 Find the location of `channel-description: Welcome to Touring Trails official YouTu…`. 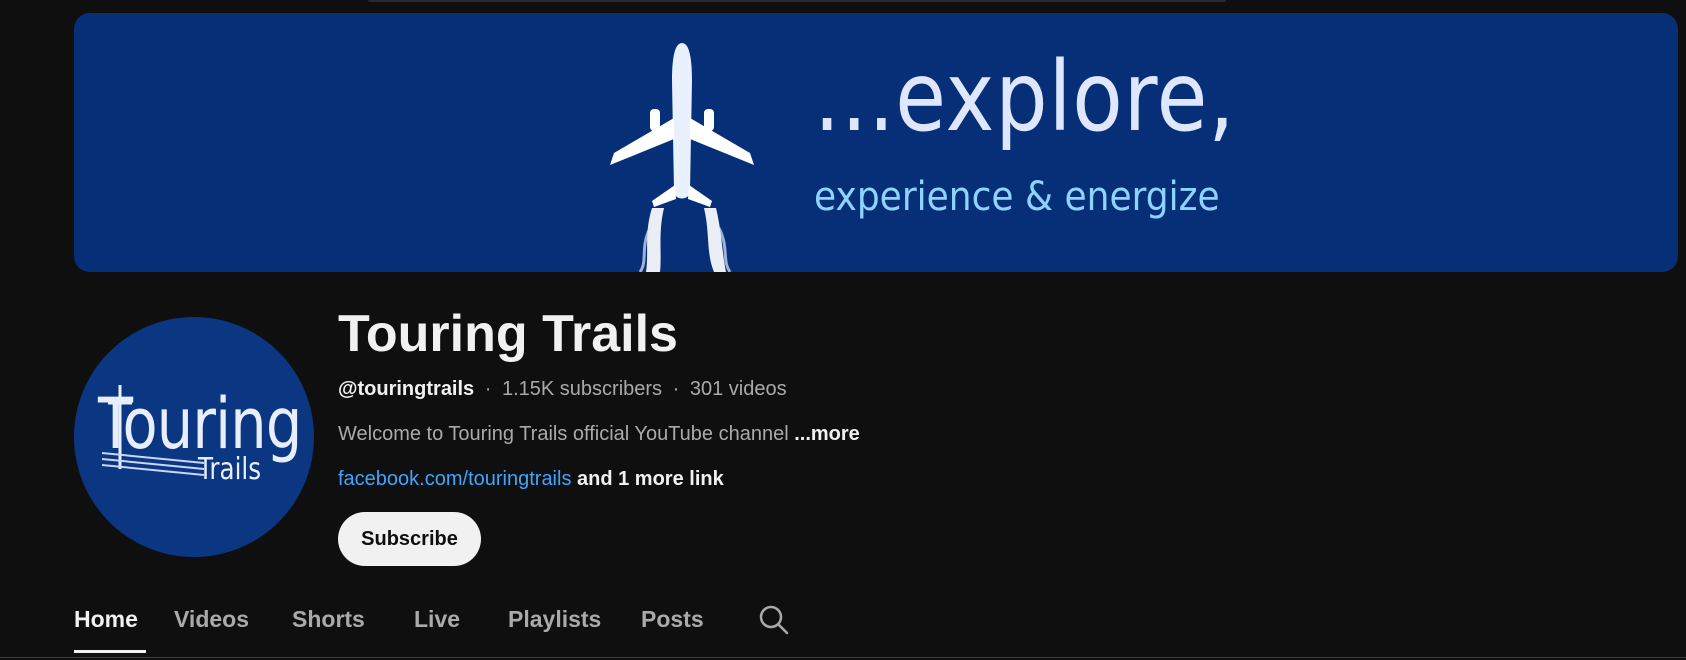

channel-description: Welcome to Touring Trails official YouTu… is located at coordinates (599, 434).